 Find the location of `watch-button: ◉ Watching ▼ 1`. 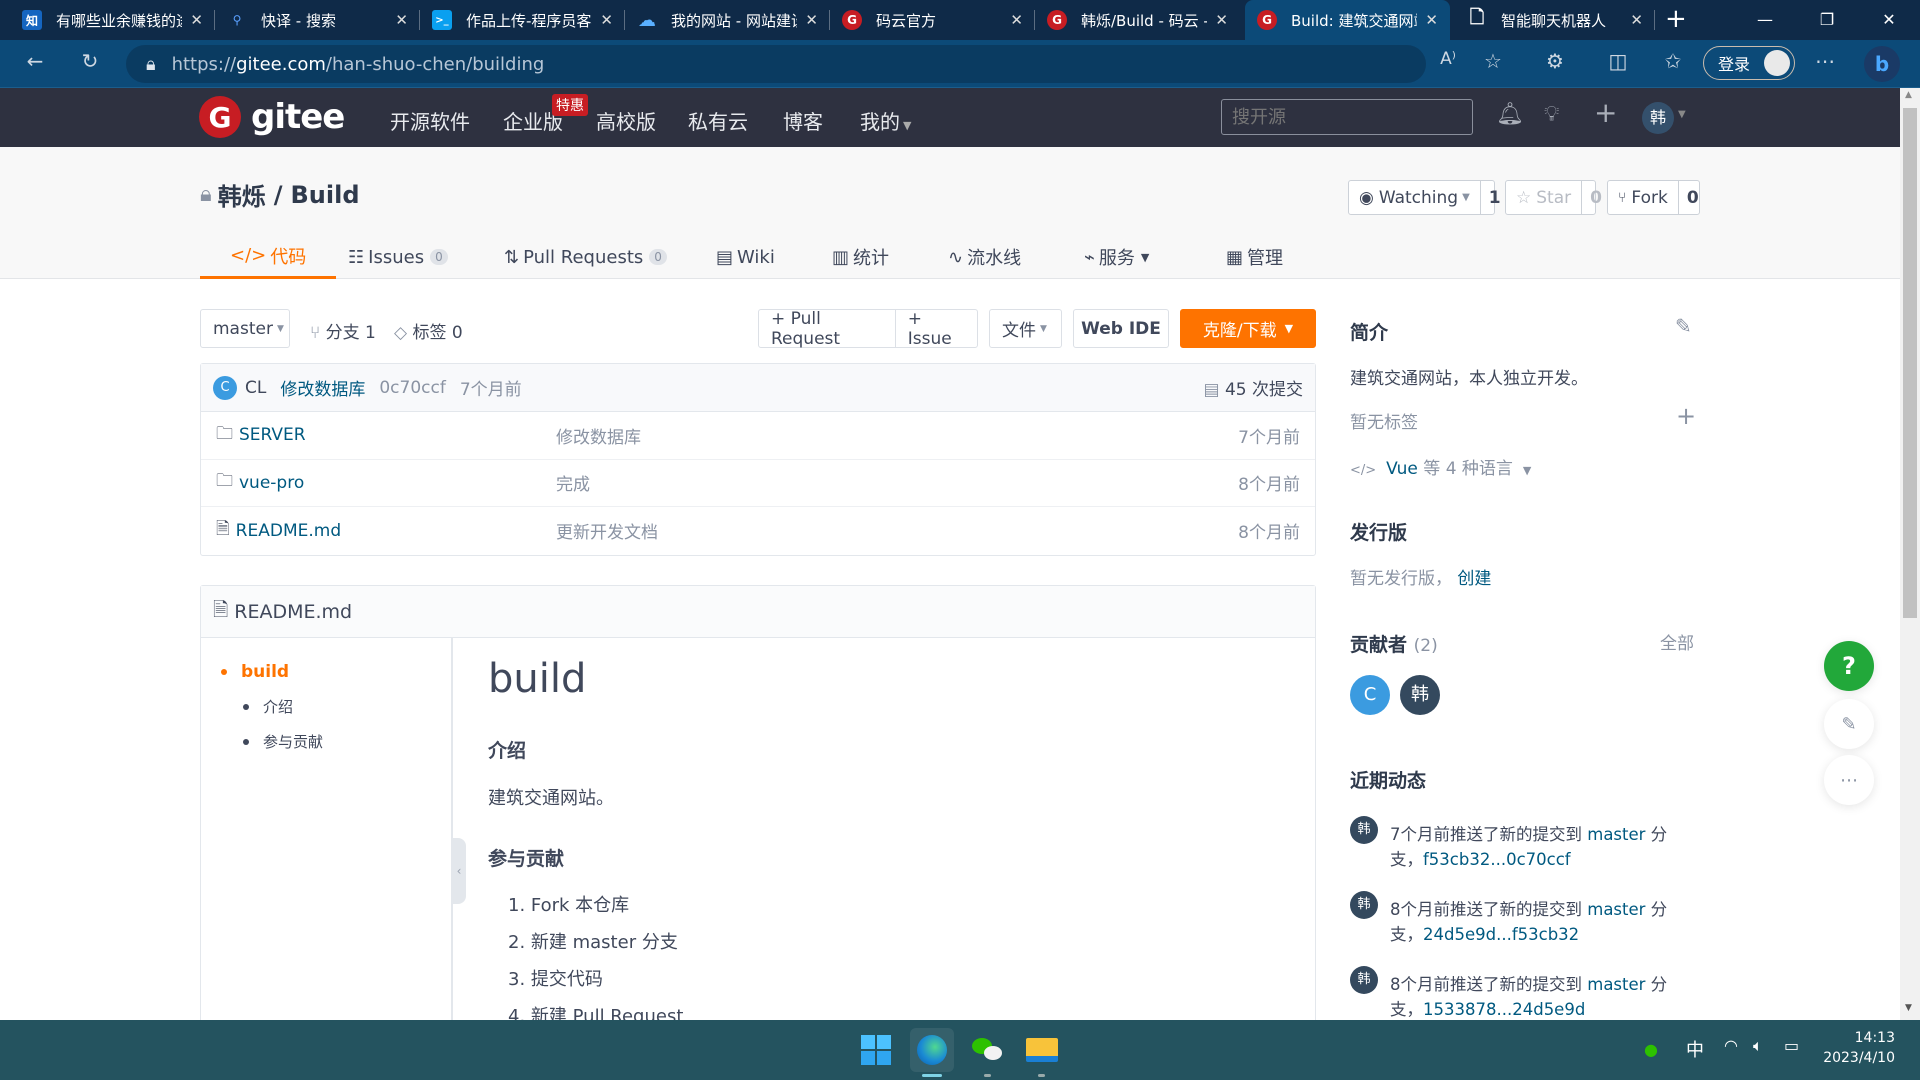

watch-button: ◉ Watching ▼ 1 is located at coordinates (1424, 197).